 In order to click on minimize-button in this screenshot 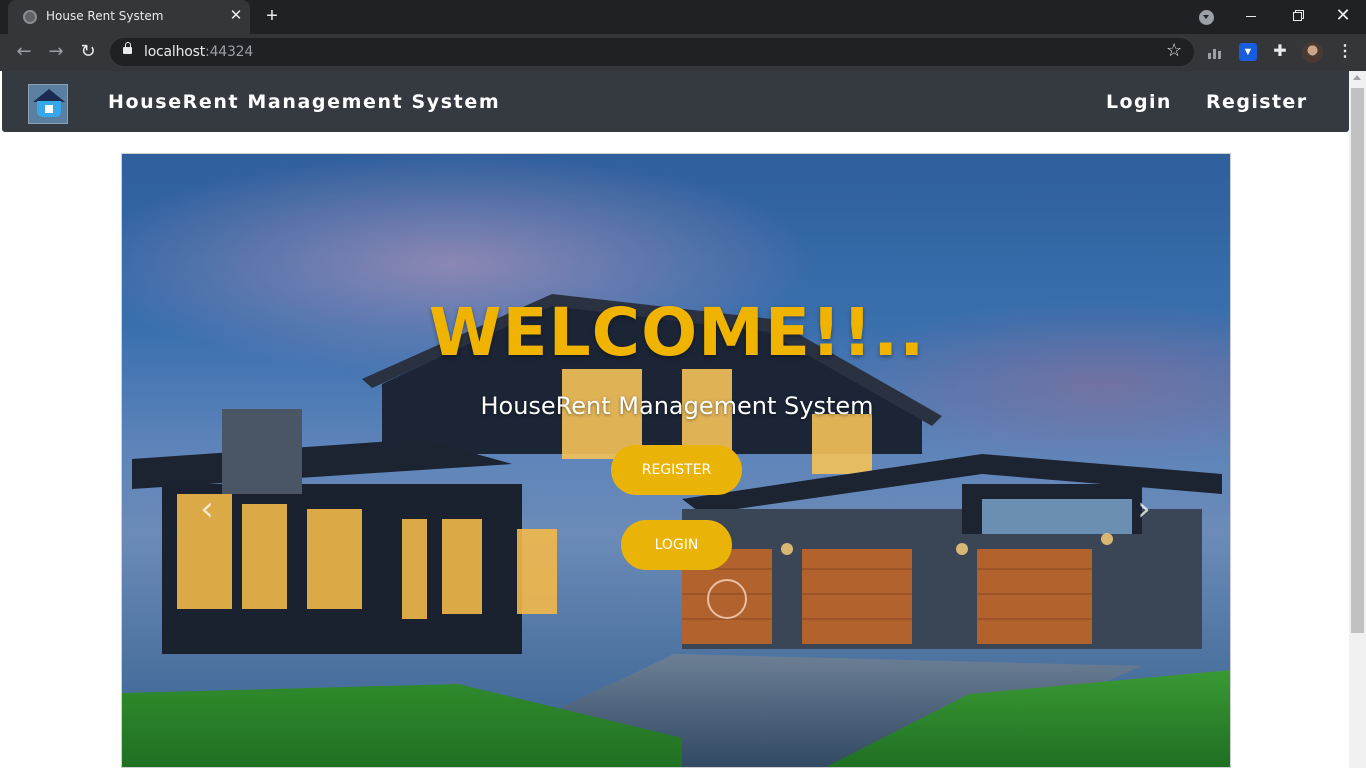, I will do `click(1251, 15)`.